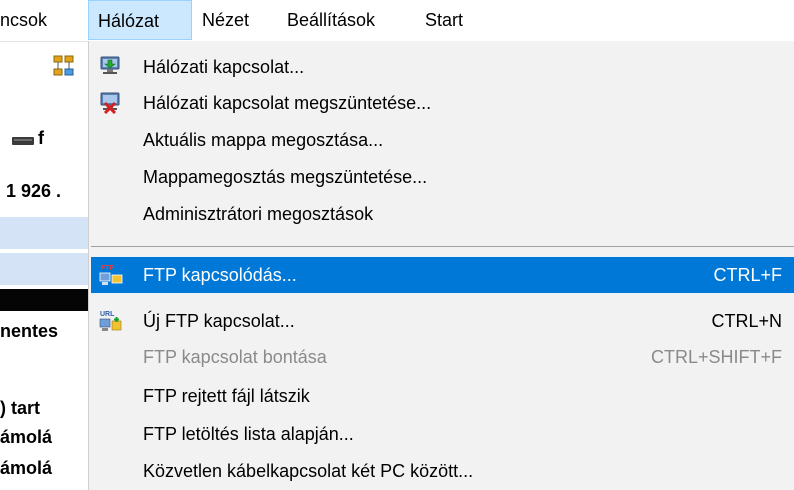  What do you see at coordinates (442, 357) in the screenshot?
I see `menu-ftp-disconnect: FTP kapcsolat bontása CTRL+SHIFT+F` at bounding box center [442, 357].